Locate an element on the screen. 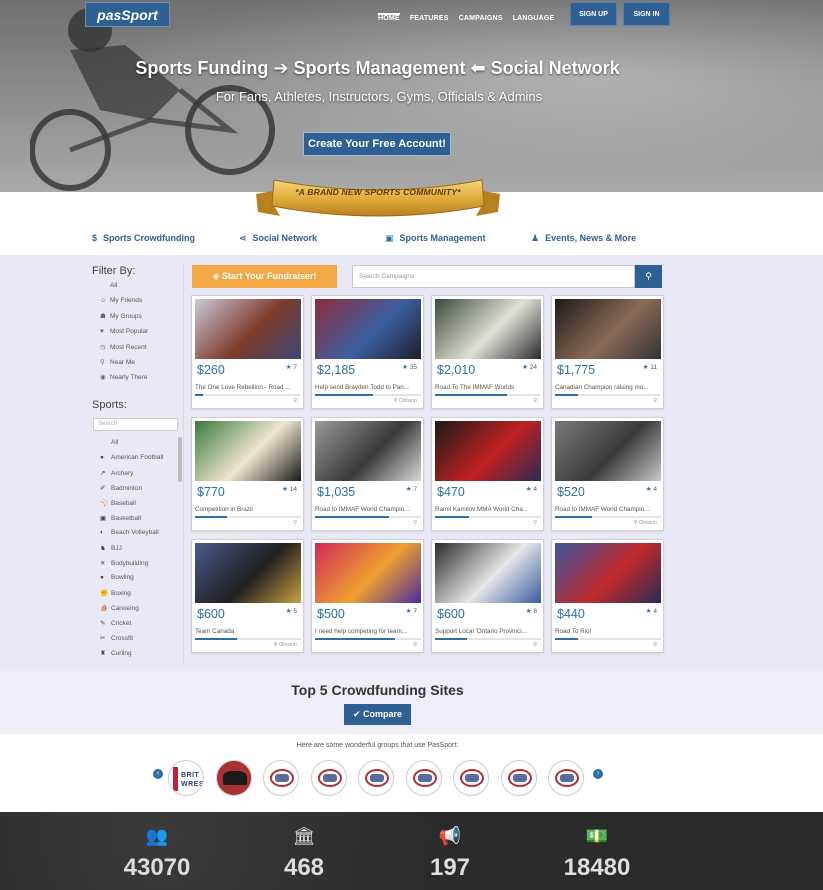 The image size is (823, 890). search-button: ⚲ is located at coordinates (648, 276).